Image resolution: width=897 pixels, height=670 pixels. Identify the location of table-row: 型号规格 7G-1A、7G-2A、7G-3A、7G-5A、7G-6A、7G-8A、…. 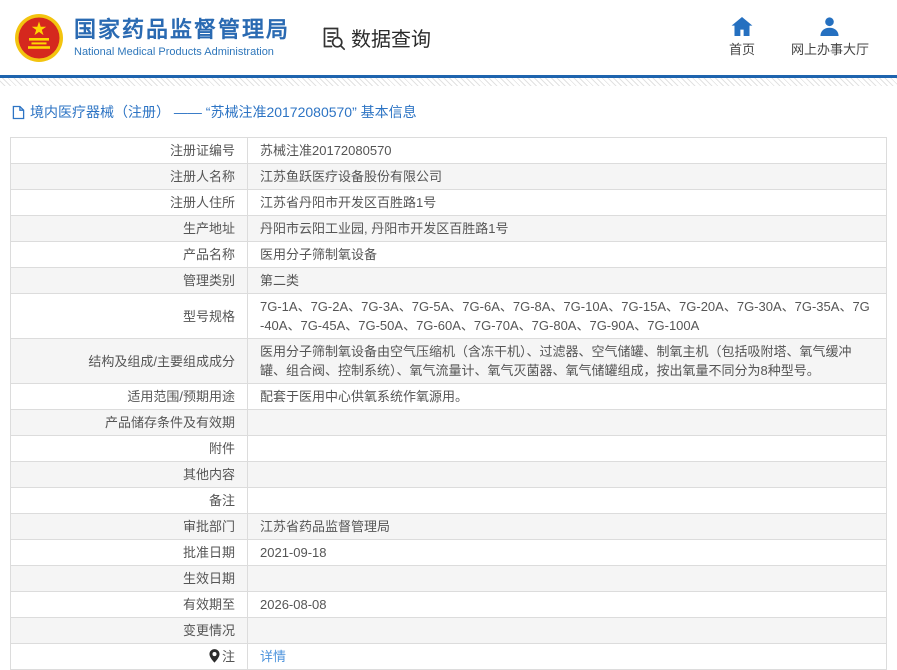
(448, 316).